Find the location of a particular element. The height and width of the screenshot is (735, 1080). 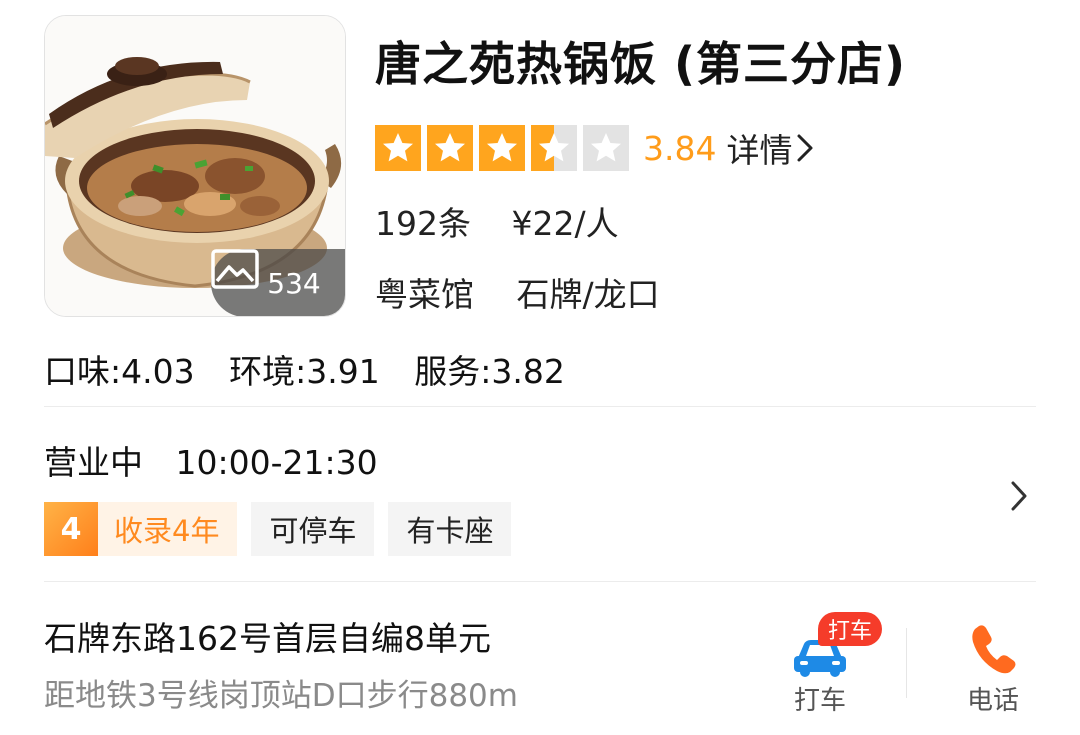

category-area-row: 粤菜馆 石牌/龙口 is located at coordinates (517, 292).